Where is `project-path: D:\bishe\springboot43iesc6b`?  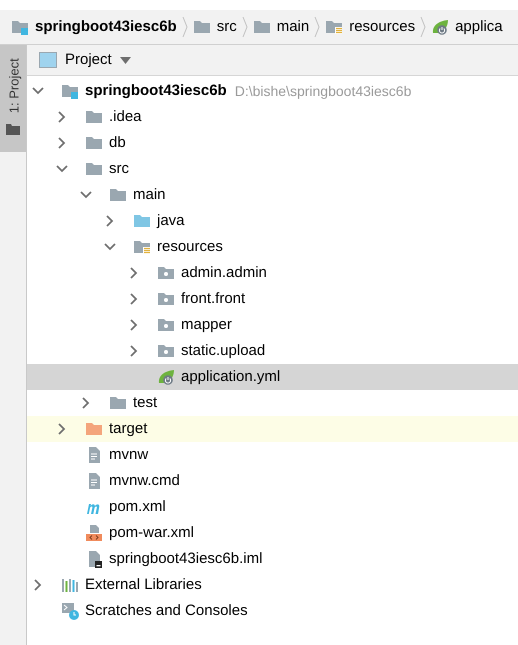 project-path: D:\bishe\springboot43iesc6b is located at coordinates (323, 91).